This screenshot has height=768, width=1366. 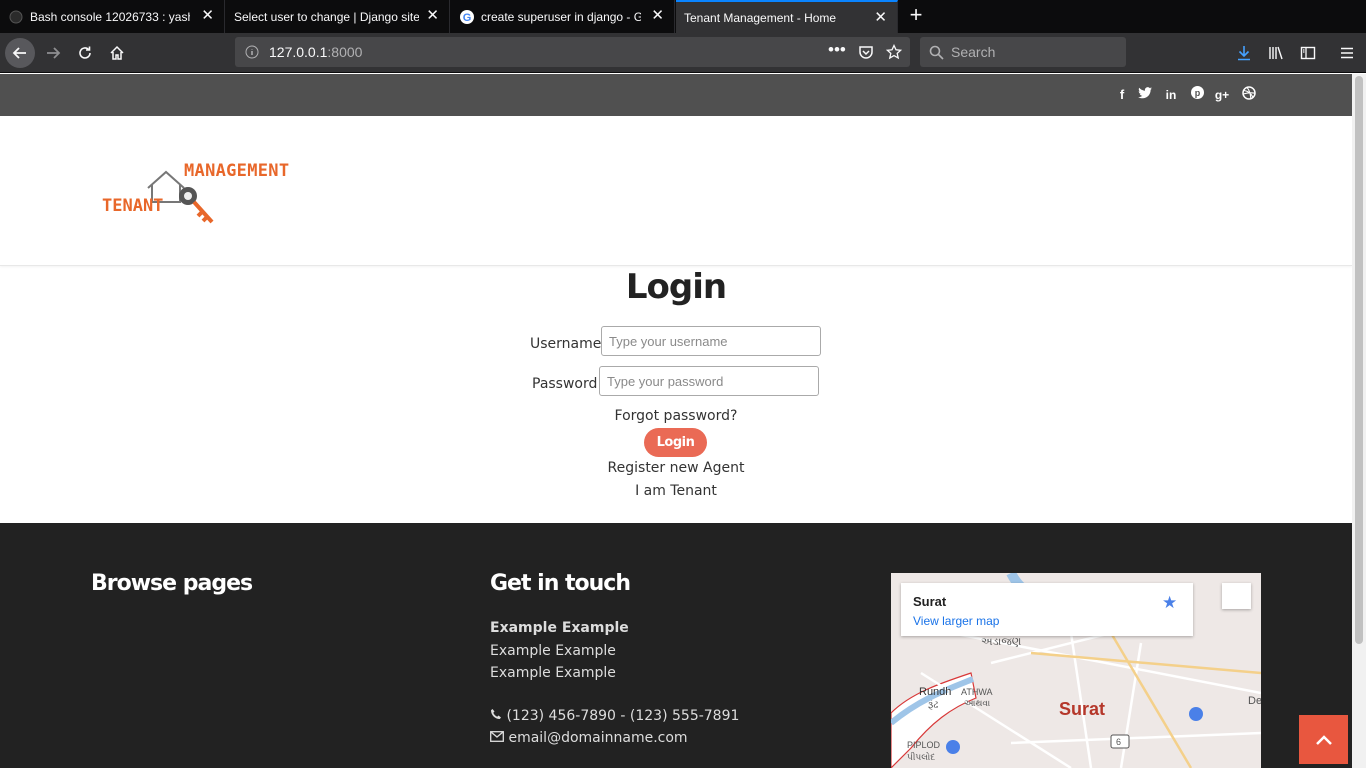 I want to click on page-scrollbar, so click(x=1359, y=421).